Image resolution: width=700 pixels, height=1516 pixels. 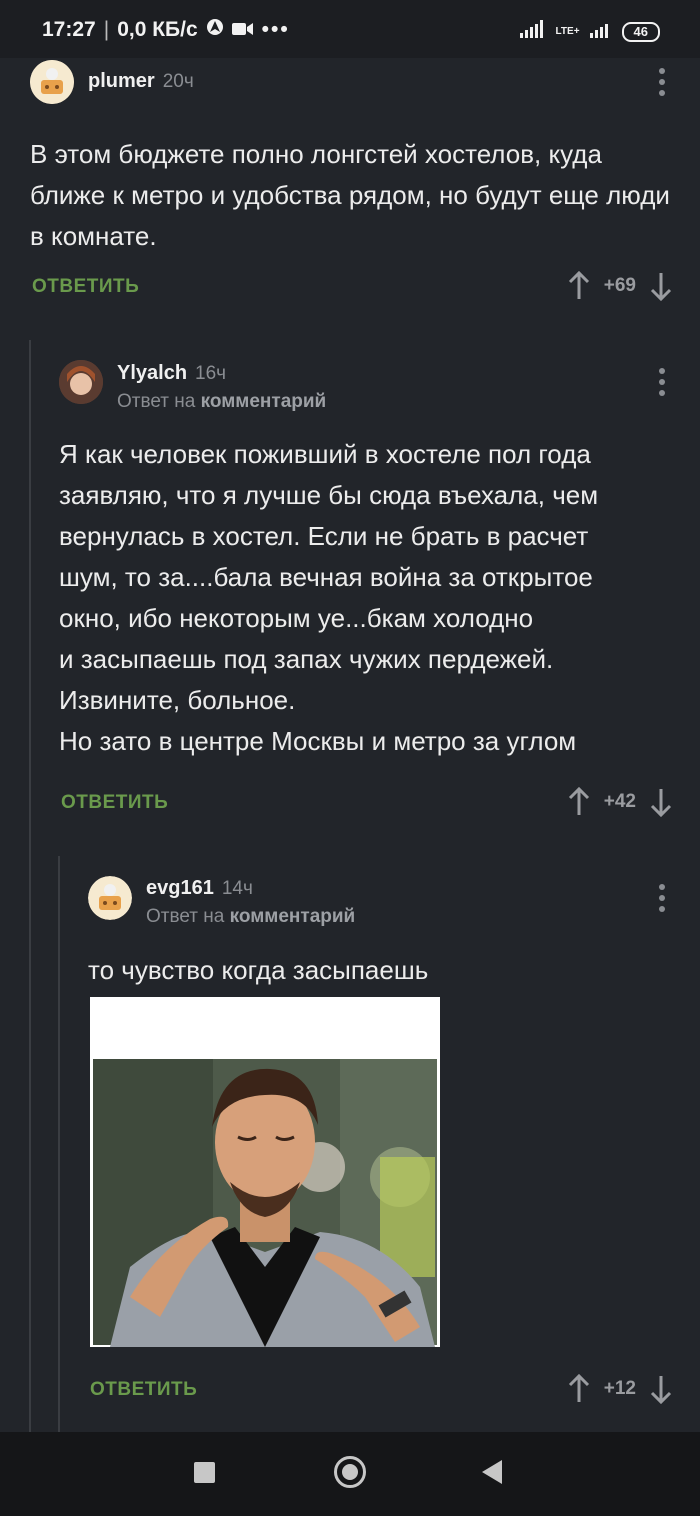 I want to click on system-navigation-bar, so click(x=350, y=1474).